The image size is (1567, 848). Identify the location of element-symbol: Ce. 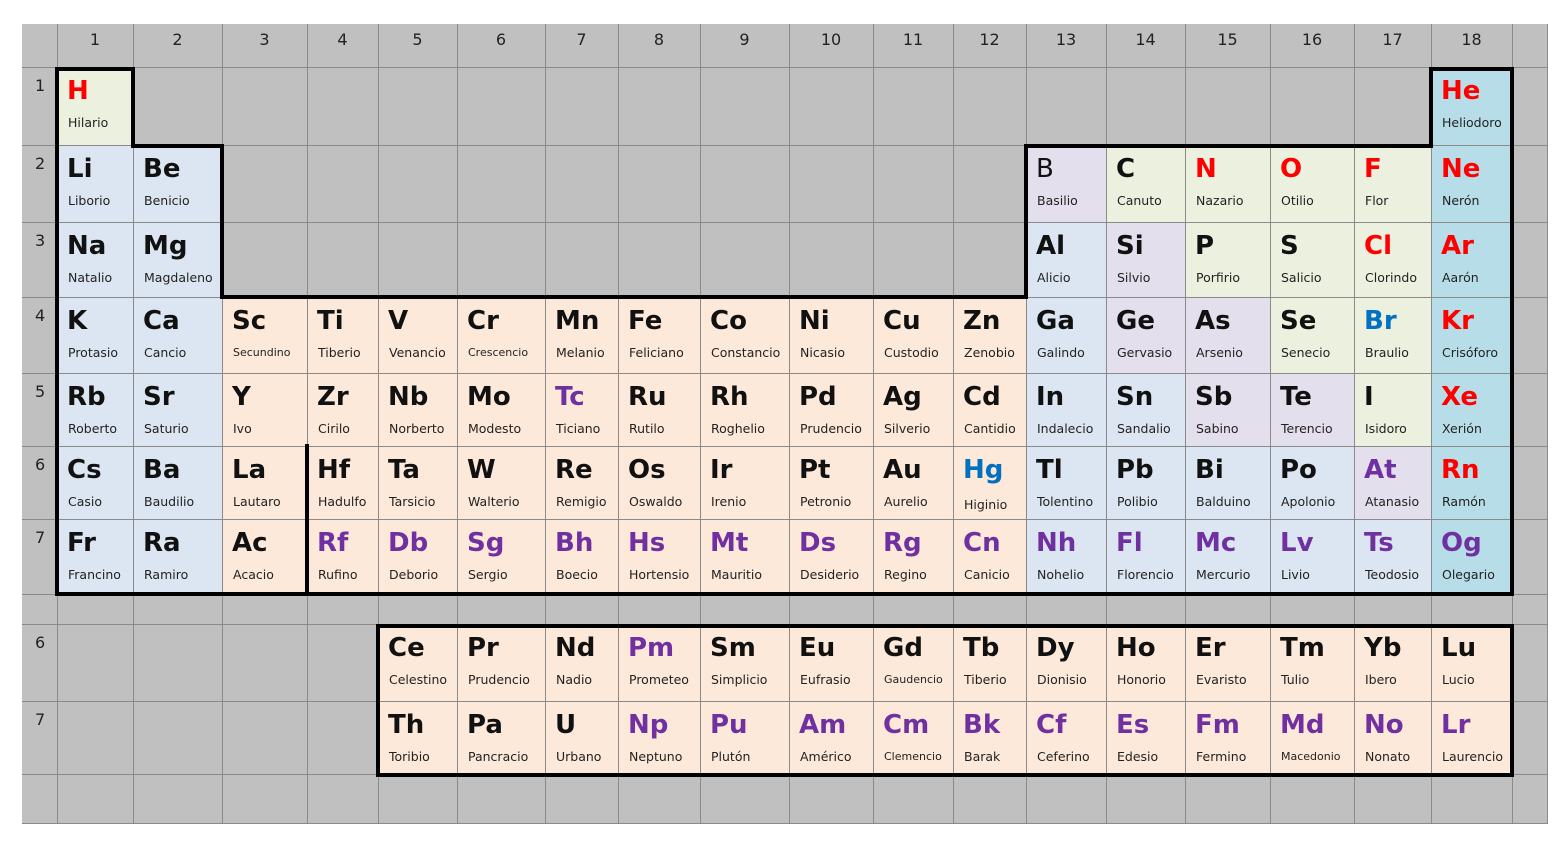
(406, 648).